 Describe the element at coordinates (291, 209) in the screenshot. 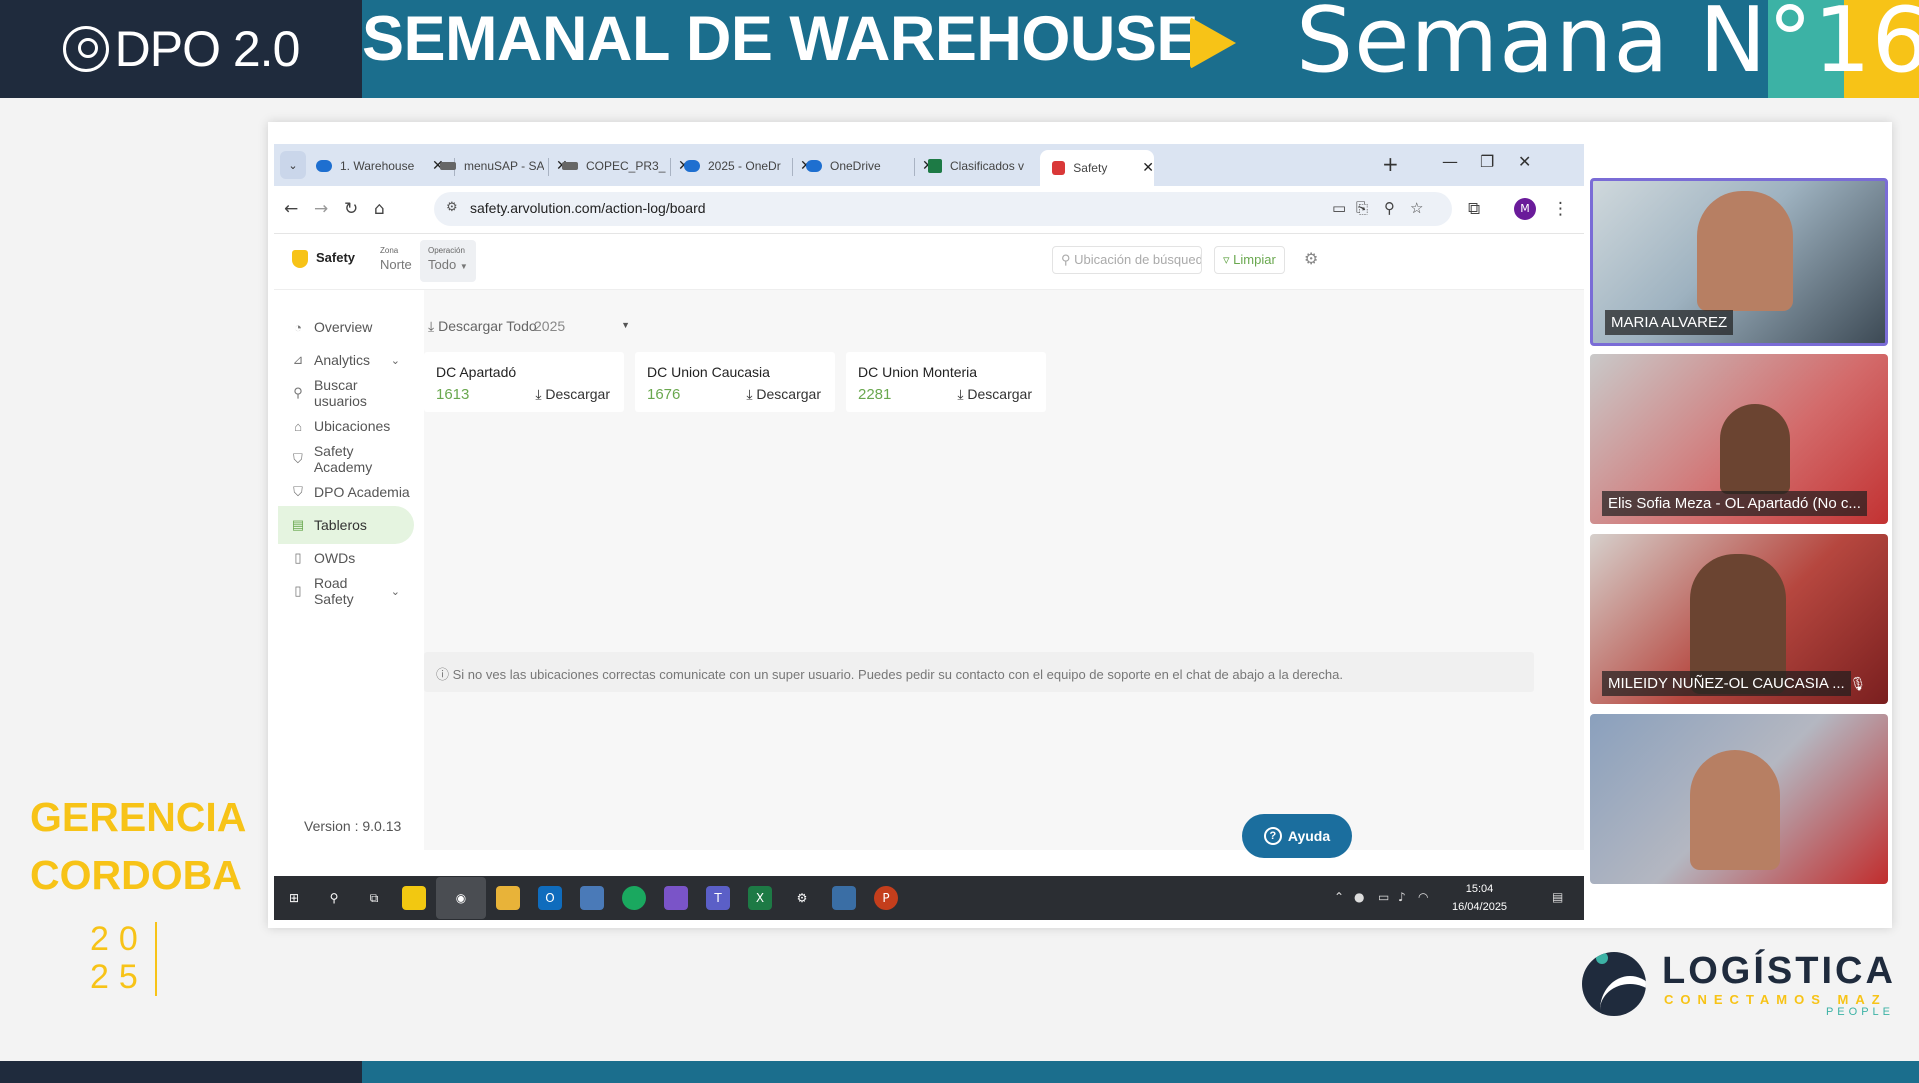

I see `back-icon: ←` at that location.